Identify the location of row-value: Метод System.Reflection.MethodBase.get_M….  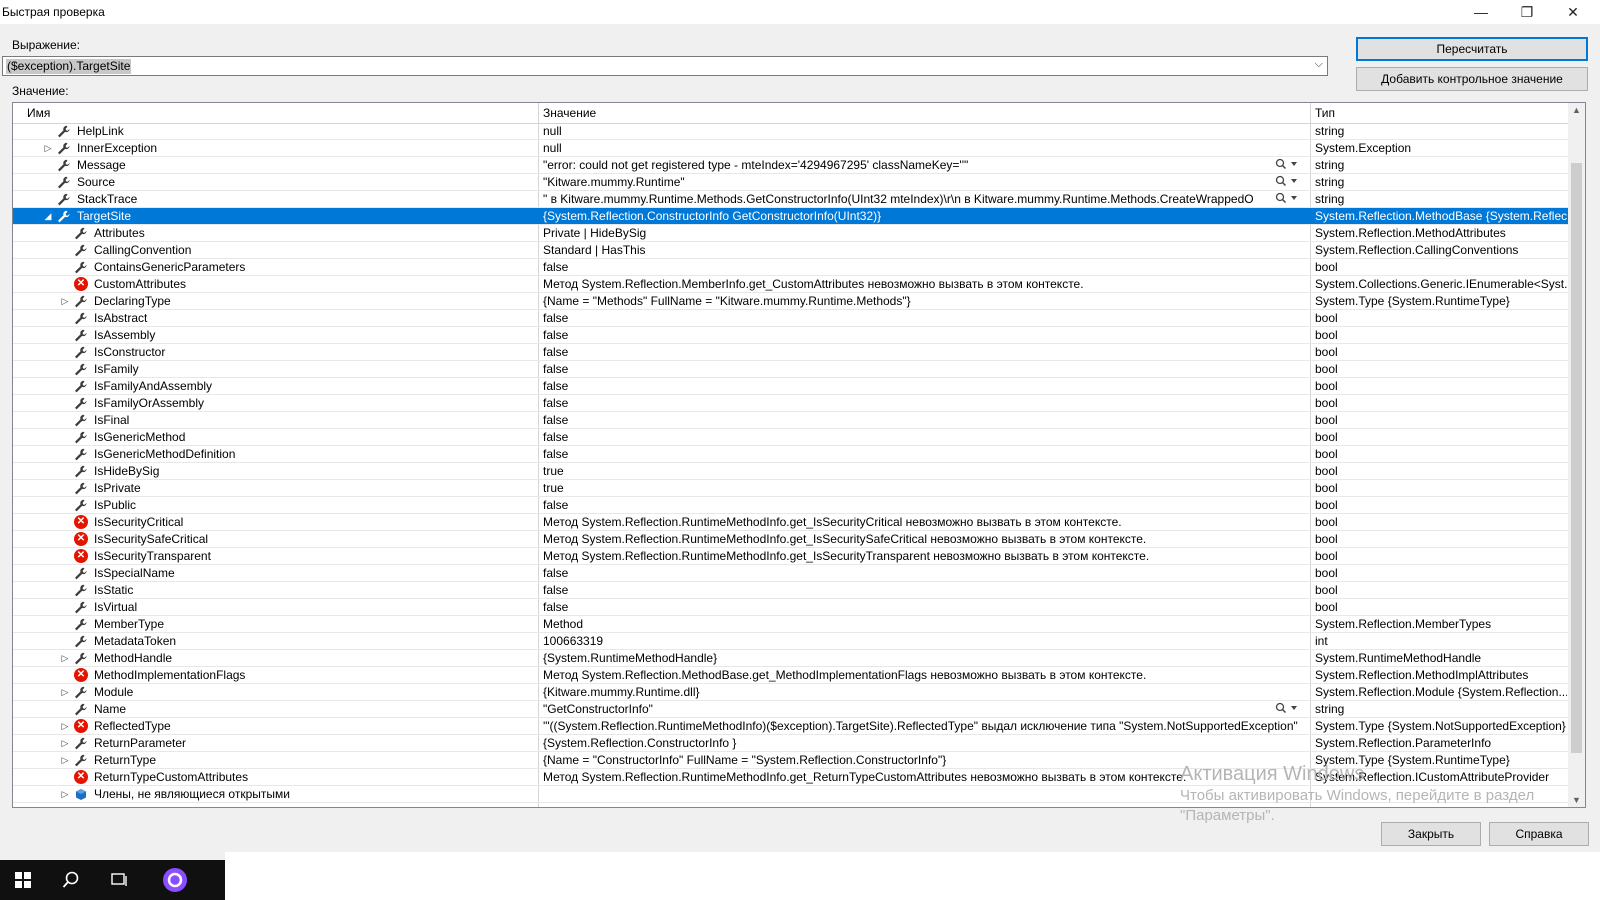
(924, 675).